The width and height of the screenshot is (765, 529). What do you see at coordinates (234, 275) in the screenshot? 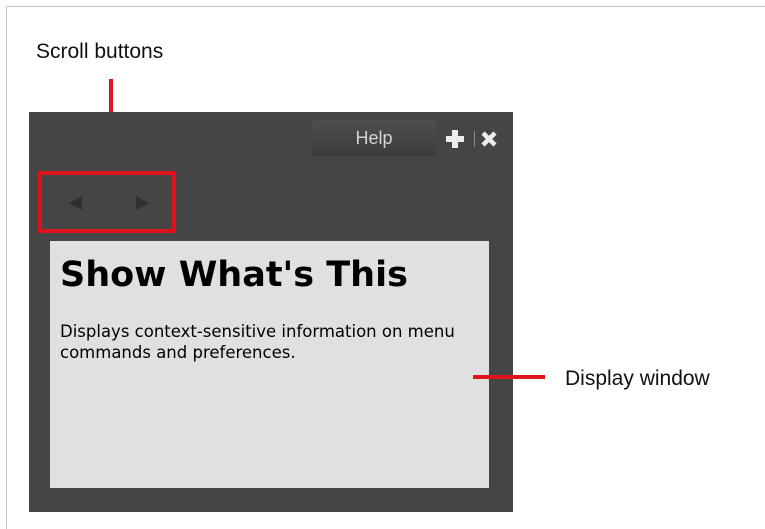
I see `display-heading: Show What's This` at bounding box center [234, 275].